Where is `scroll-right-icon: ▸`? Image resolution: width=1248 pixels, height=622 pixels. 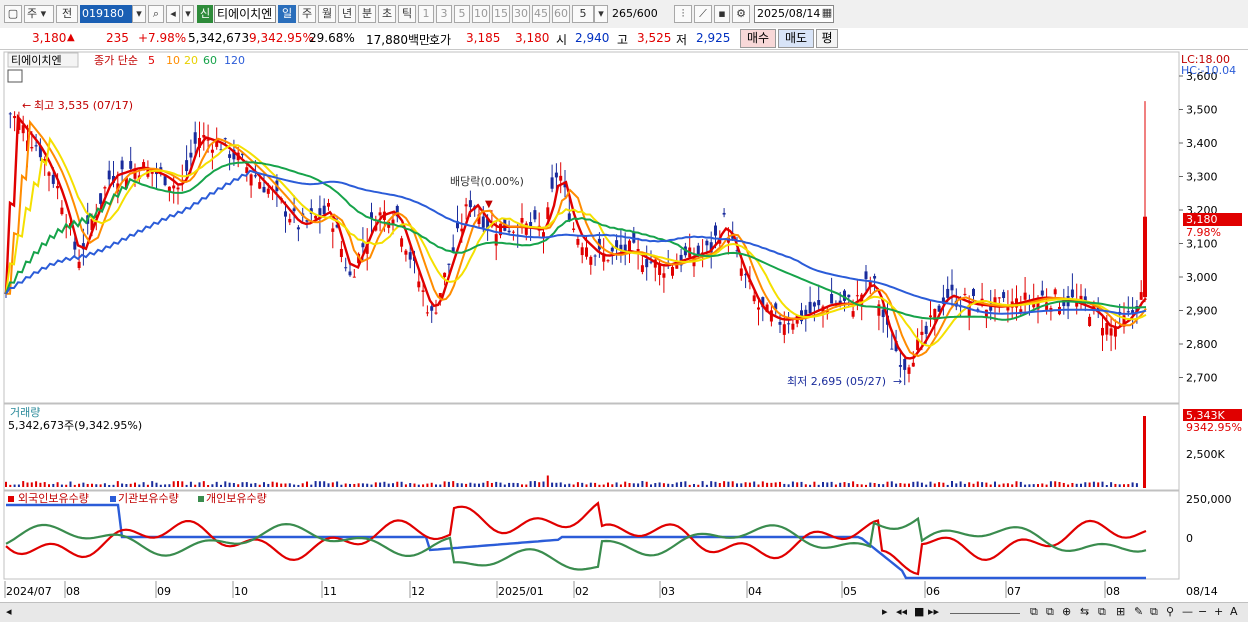
scroll-right-icon: ▸ is located at coordinates (885, 611).